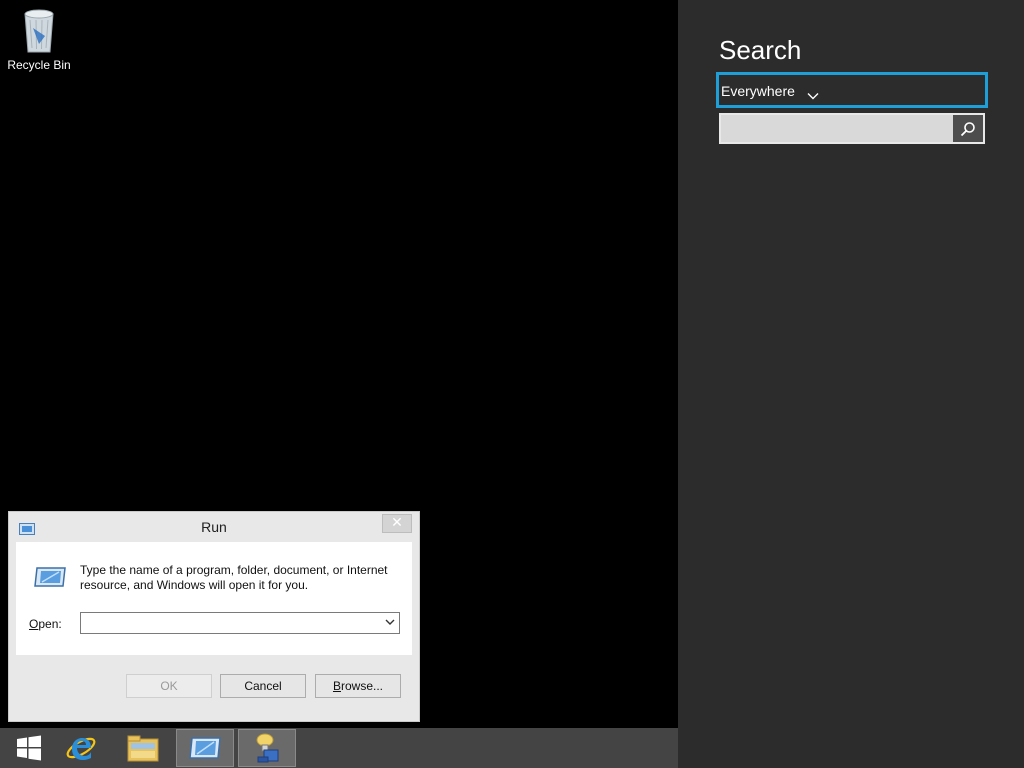  I want to click on recycle-bin-icon, so click(39, 31).